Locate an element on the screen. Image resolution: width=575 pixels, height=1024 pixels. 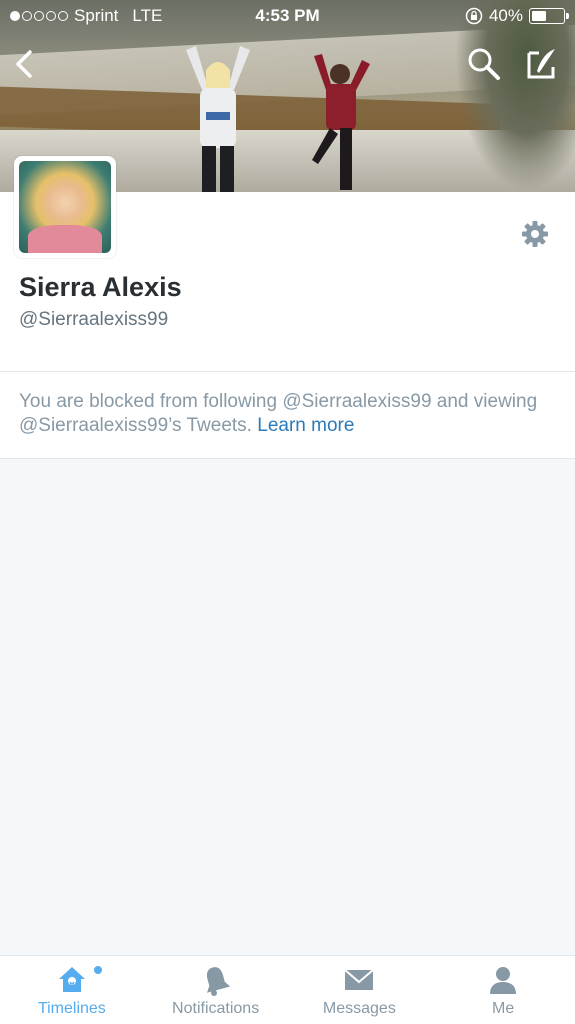
tab-label: Messages is located at coordinates (359, 1008).